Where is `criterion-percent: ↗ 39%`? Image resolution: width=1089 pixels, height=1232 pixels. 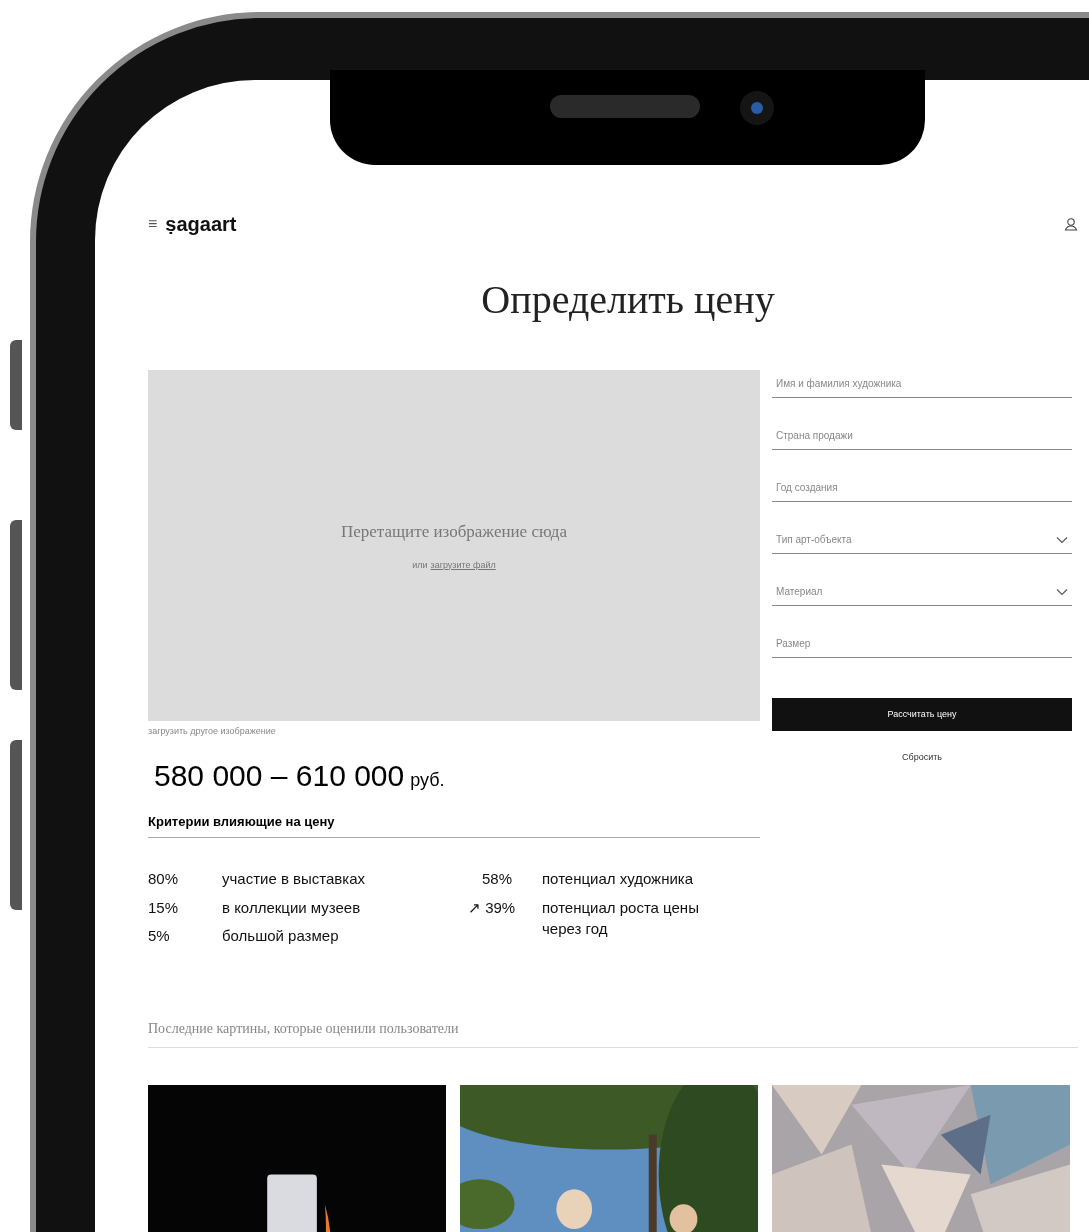
criterion-percent: ↗ 39% is located at coordinates (492, 907).